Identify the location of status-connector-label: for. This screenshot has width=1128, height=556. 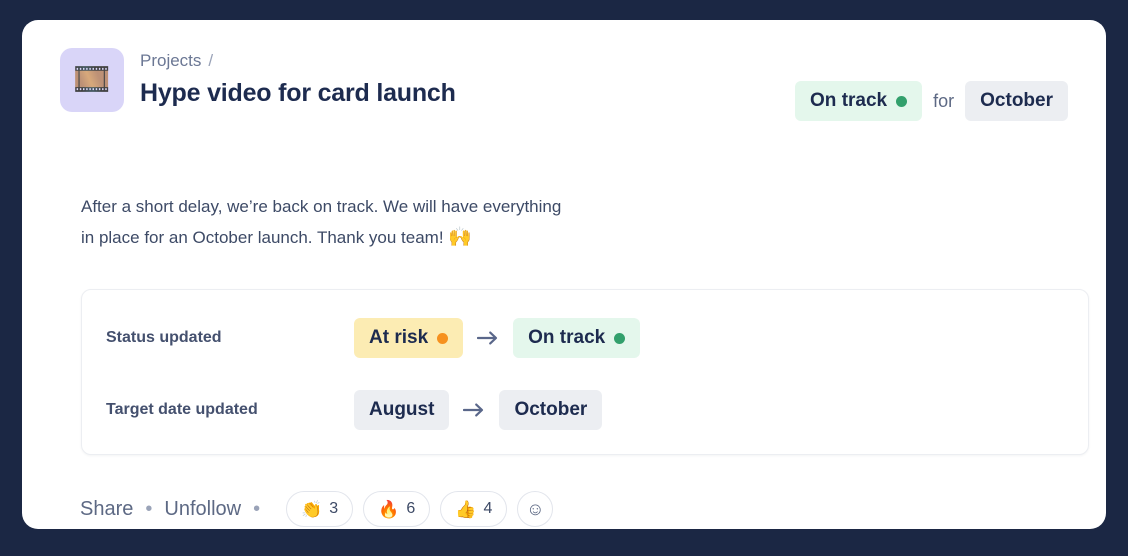
(944, 100).